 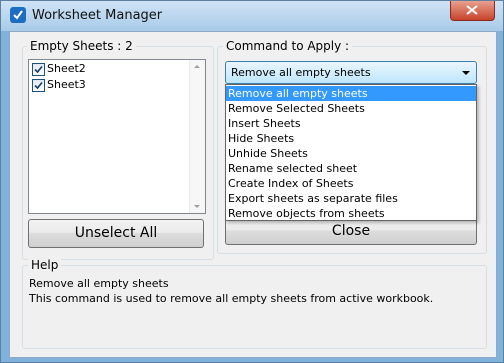 I want to click on command-select-value: Remove all empty sheets, so click(x=301, y=72).